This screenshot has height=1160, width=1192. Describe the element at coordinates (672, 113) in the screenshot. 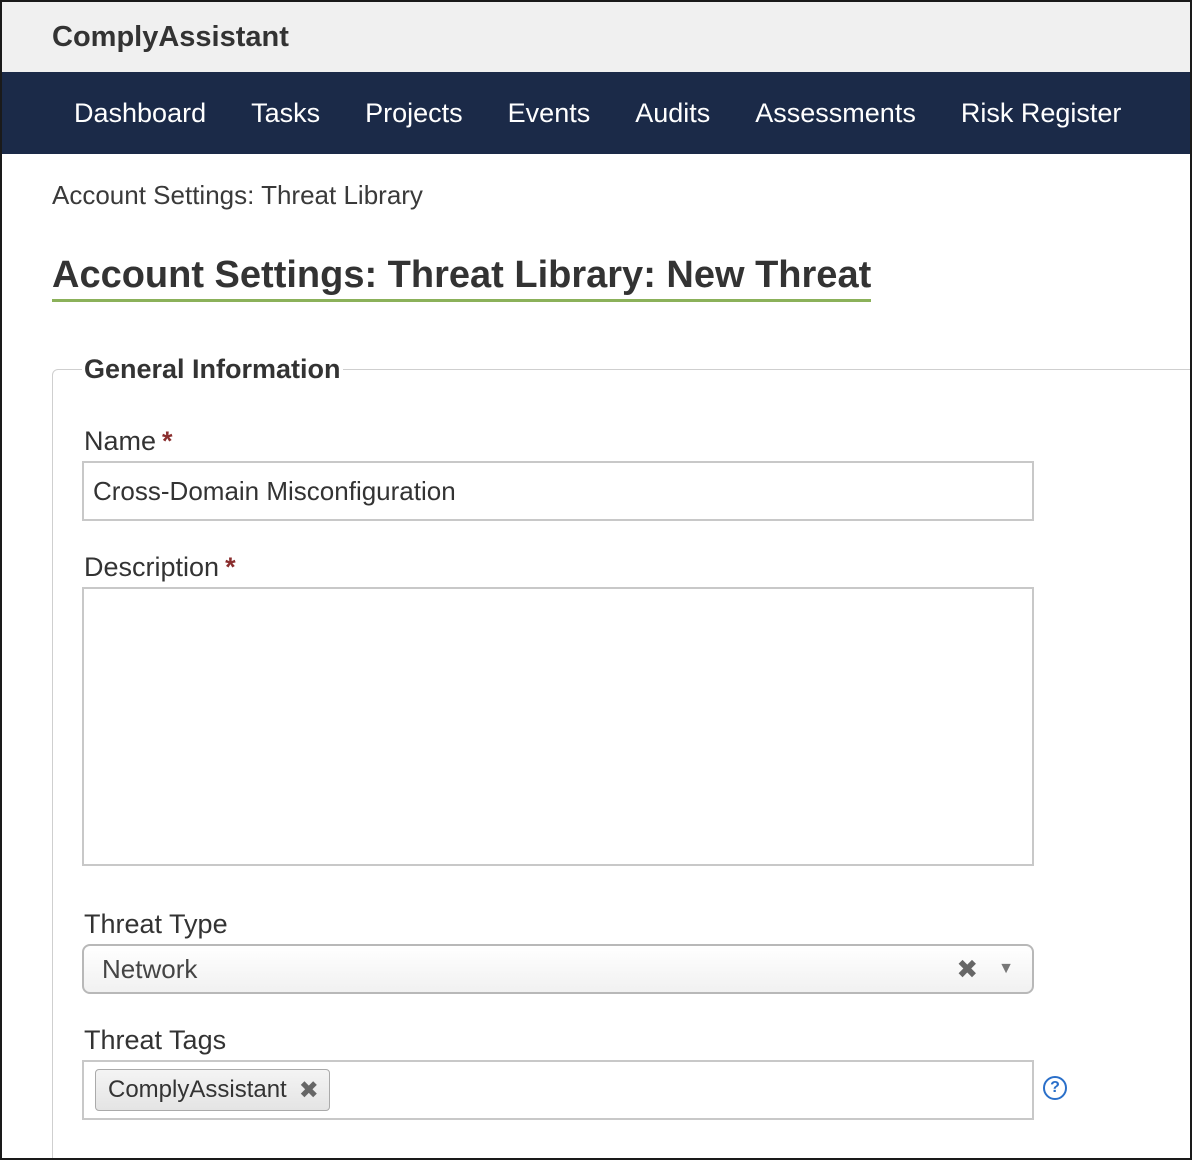

I see `nav-item-audits: Audits` at that location.